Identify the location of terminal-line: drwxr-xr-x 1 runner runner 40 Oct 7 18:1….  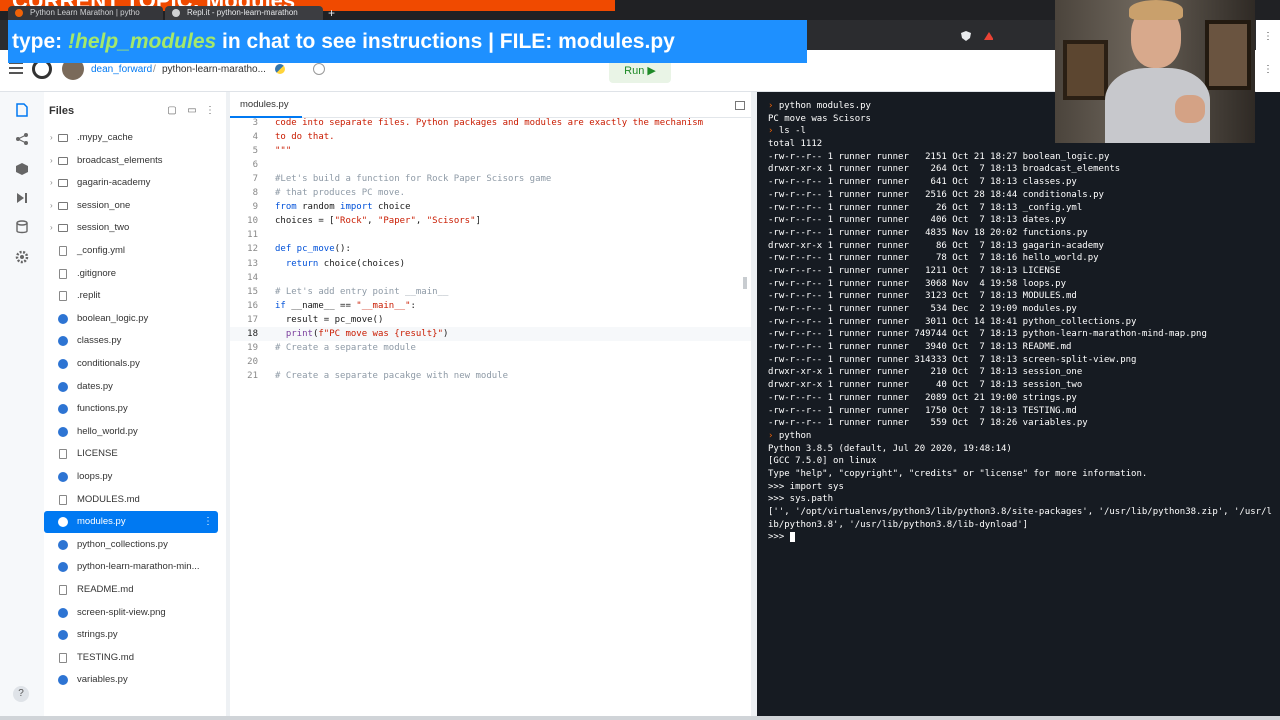
(1023, 385).